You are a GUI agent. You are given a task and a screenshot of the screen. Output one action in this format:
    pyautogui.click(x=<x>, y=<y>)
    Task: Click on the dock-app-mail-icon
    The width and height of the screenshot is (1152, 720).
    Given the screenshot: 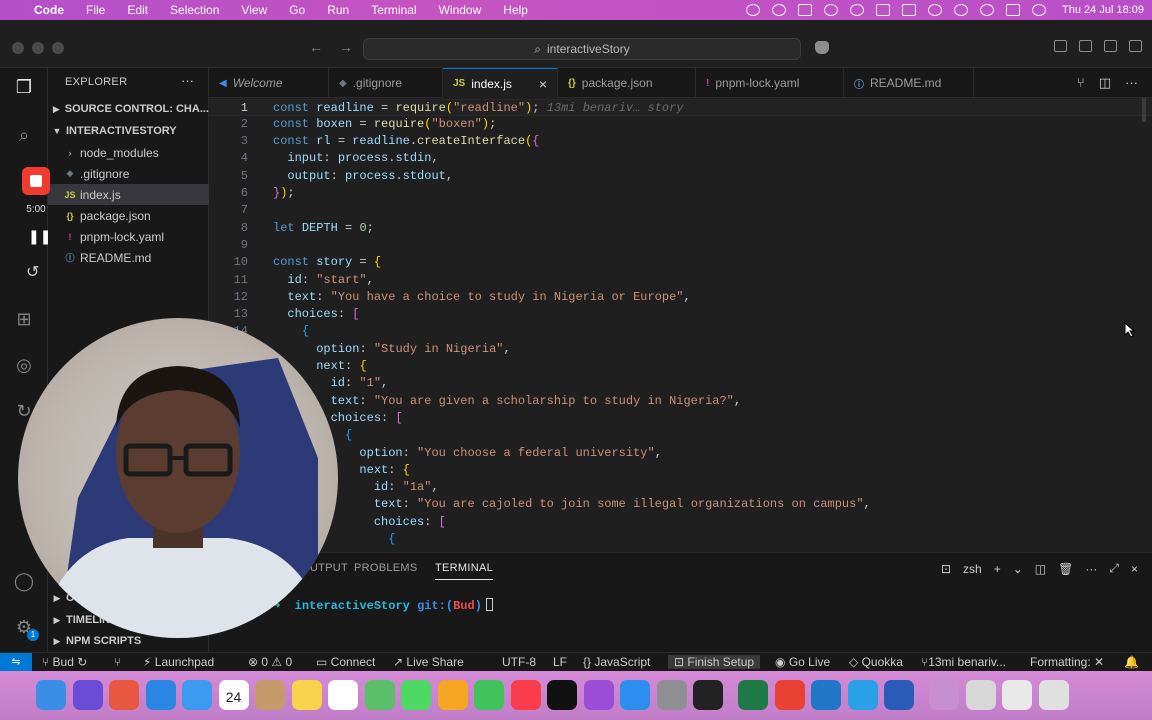 What is the action you would take?
    pyautogui.click(x=197, y=695)
    